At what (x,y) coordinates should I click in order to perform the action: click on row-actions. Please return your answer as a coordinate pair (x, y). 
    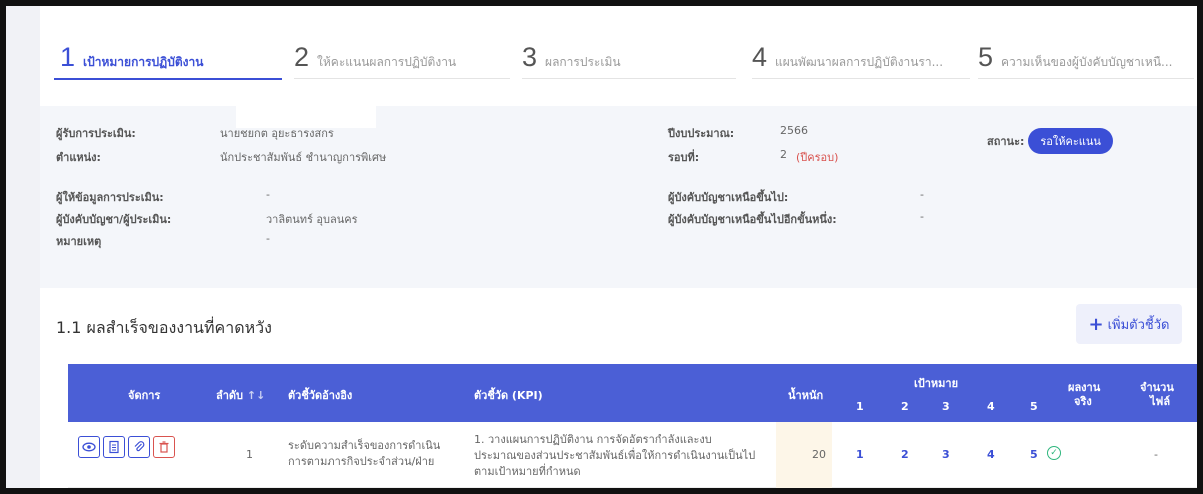
    Looking at the image, I should click on (126, 447).